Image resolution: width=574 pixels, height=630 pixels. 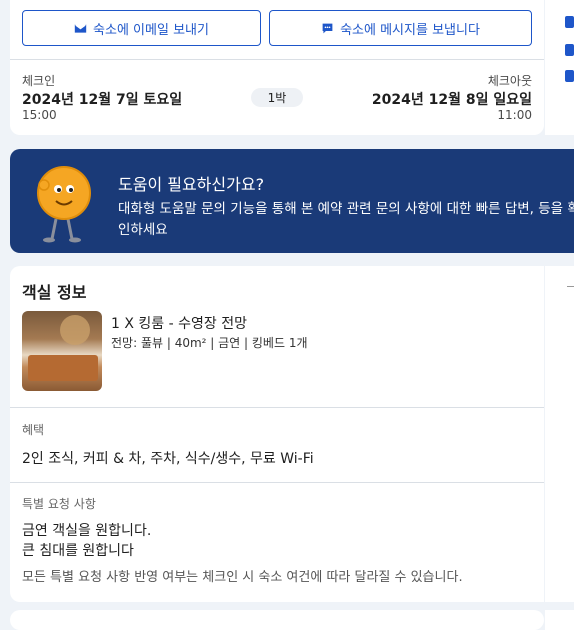 I want to click on email-button-label: 숙소에 이메일 보내기, so click(x=151, y=30).